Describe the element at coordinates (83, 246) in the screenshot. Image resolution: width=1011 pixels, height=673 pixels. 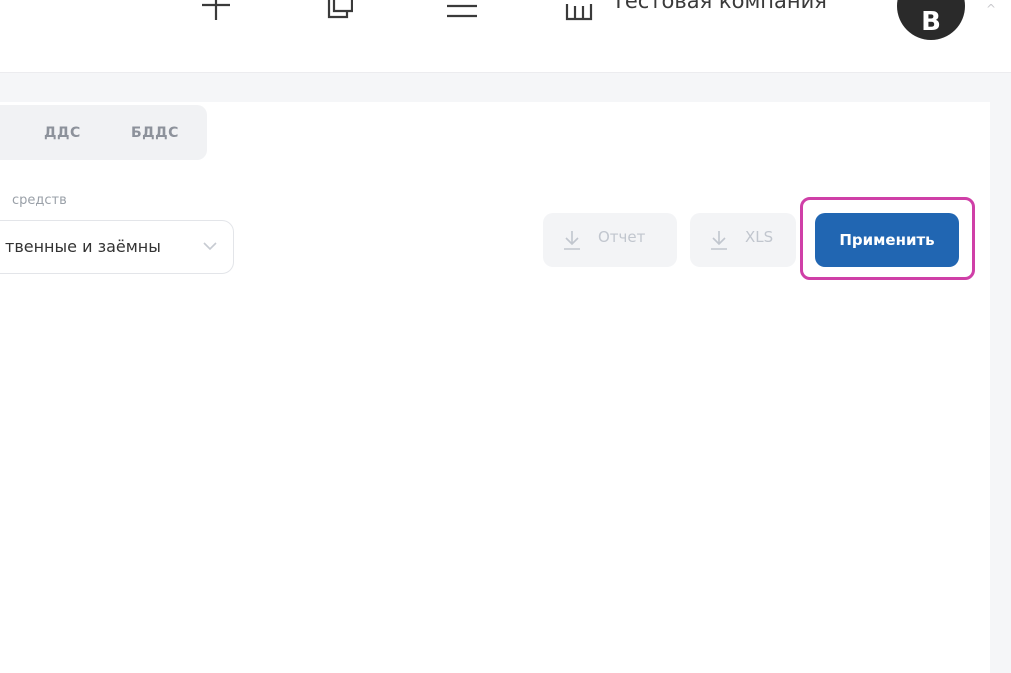
I see `funds-type-value: твенные и заёмны` at that location.